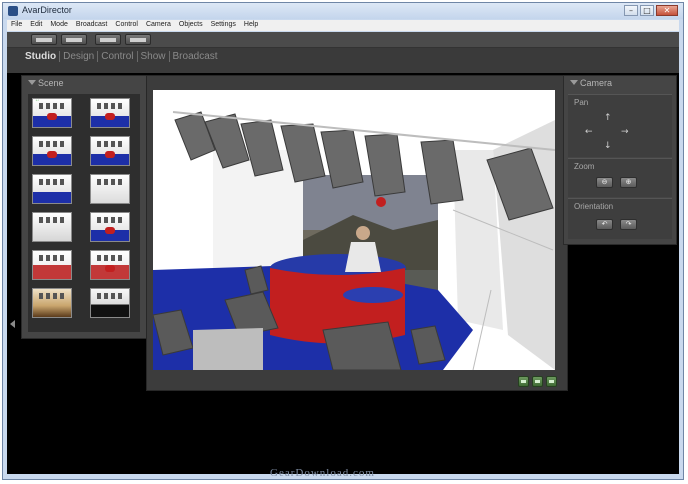 The image size is (688, 484). What do you see at coordinates (52, 113) in the screenshot?
I see `scene-thumbnail: ♫` at bounding box center [52, 113].